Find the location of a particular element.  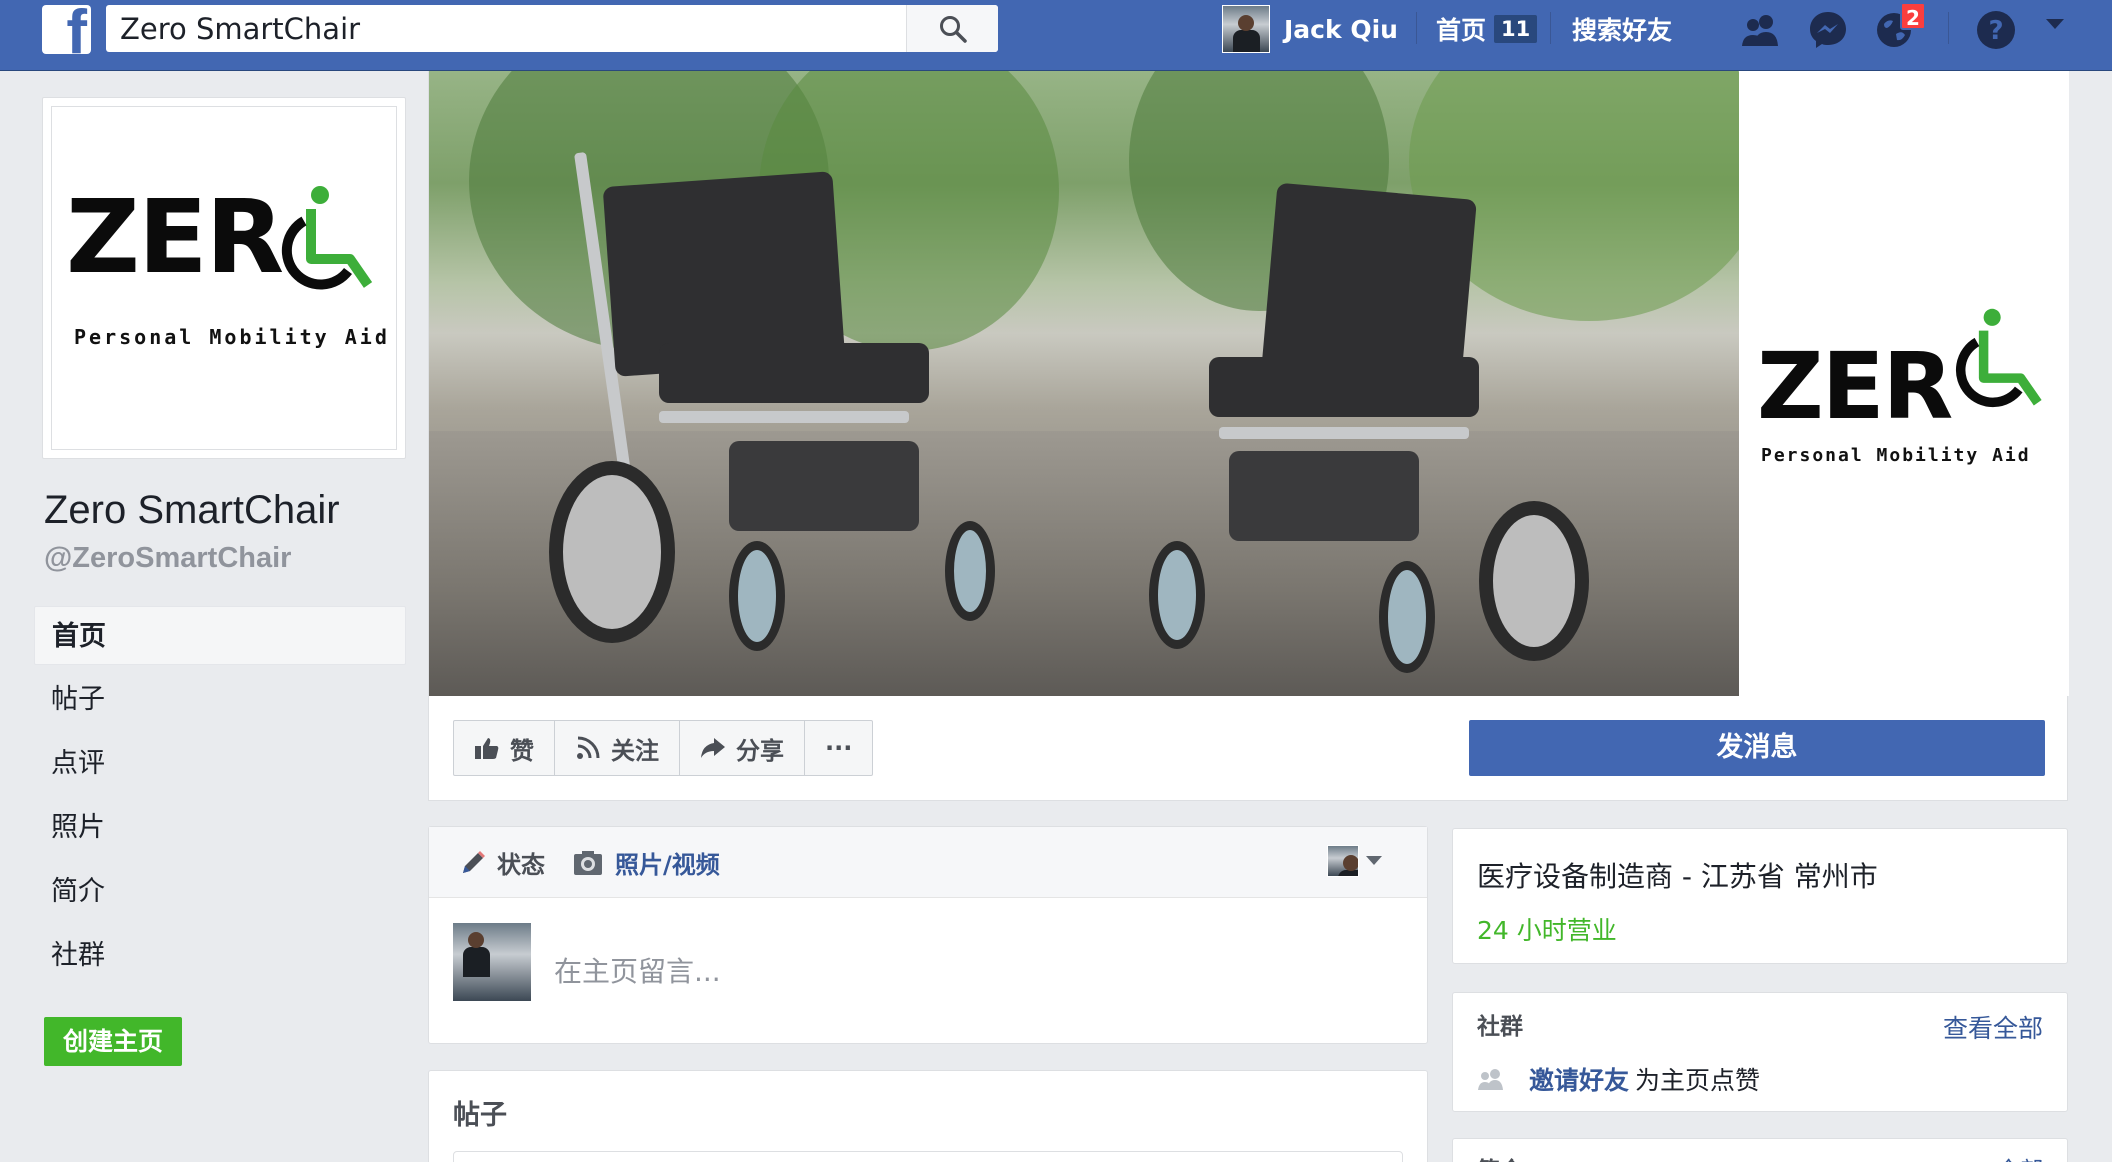

share-button: 分享 is located at coordinates (742, 748).